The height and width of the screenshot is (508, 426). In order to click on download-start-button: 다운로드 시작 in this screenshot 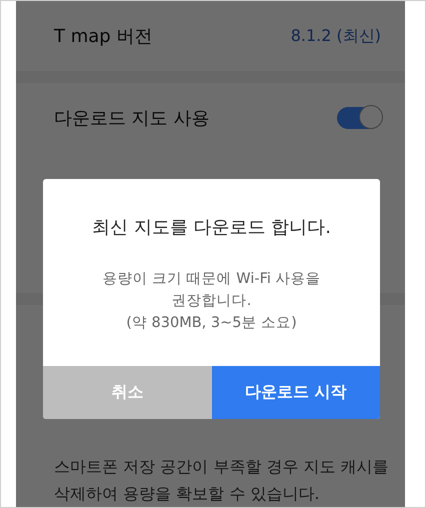, I will do `click(296, 392)`.